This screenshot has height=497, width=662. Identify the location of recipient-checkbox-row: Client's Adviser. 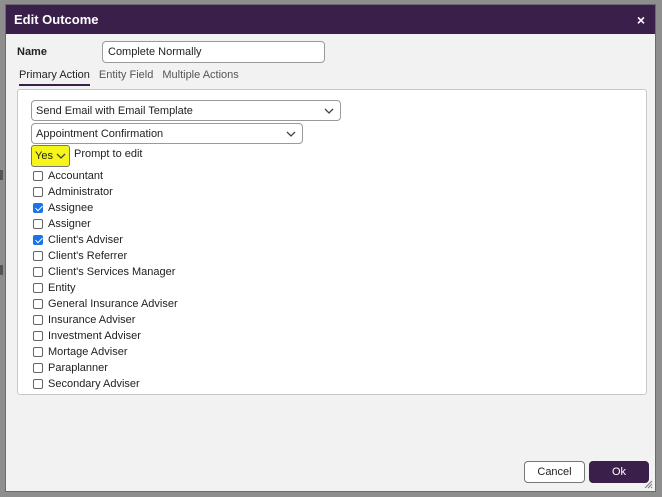
(105, 240).